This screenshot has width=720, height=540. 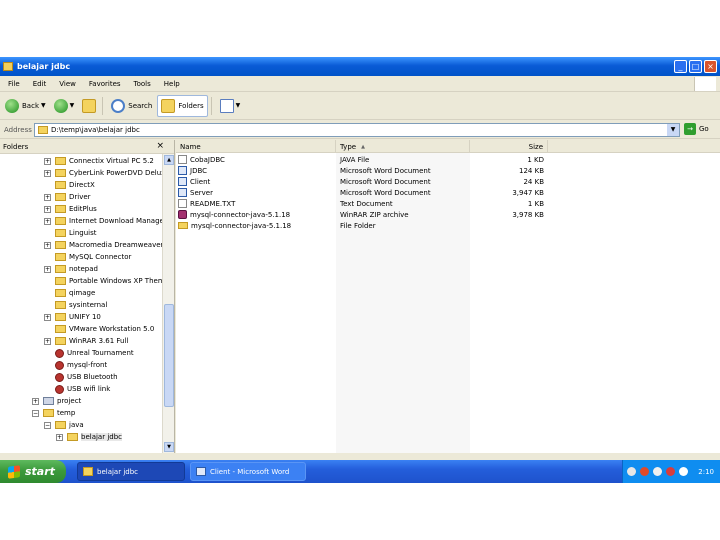 I want to click on tree-item: + notepad, so click(x=71, y=269).